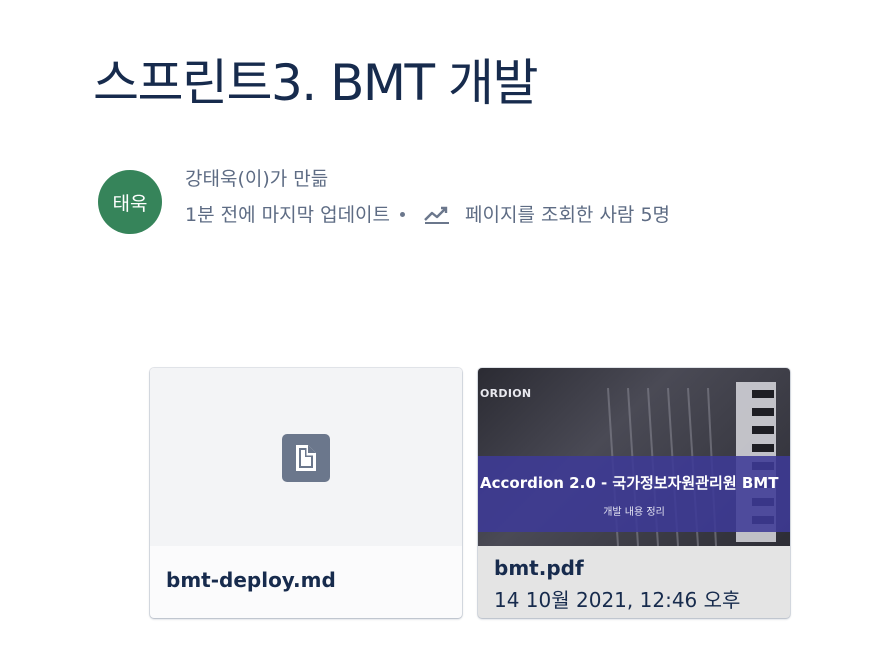 The image size is (882, 652). Describe the element at coordinates (437, 214) in the screenshot. I see `trend-chart-icon` at that location.